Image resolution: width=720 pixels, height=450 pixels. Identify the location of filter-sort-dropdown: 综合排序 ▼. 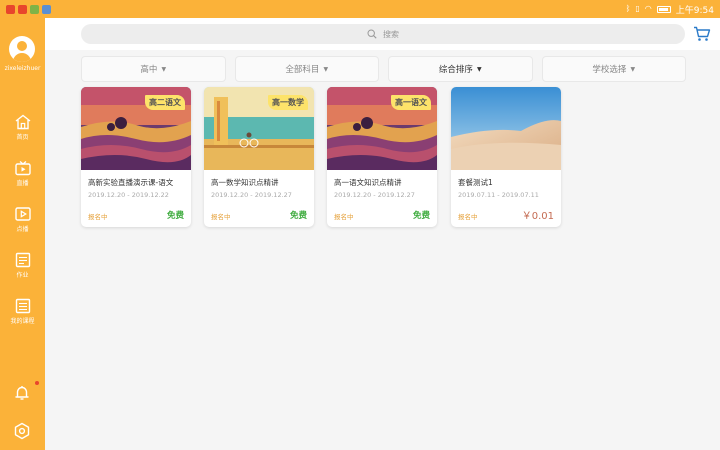
(460, 69).